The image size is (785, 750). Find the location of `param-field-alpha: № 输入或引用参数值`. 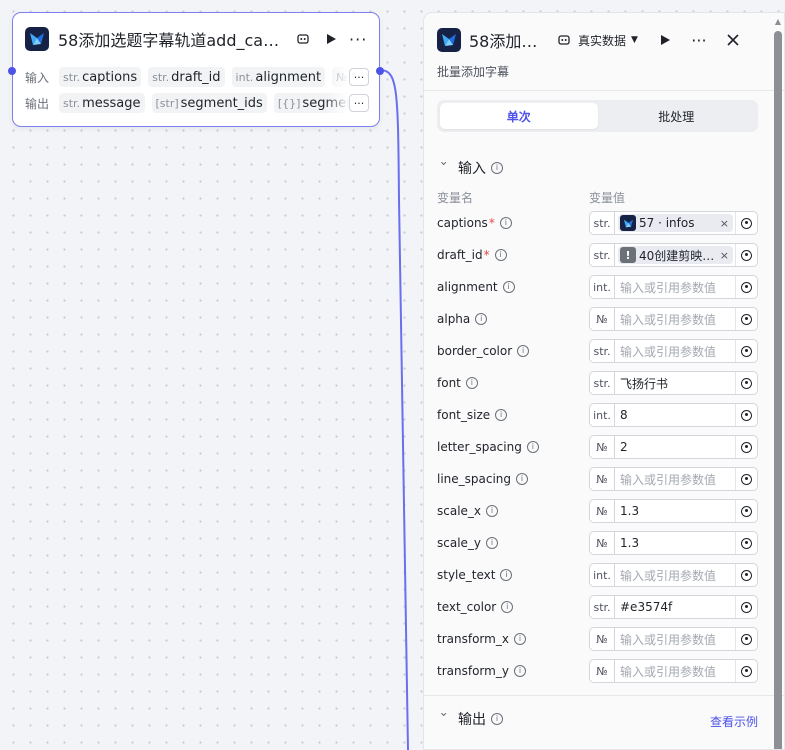

param-field-alpha: № 输入或引用参数值 is located at coordinates (673, 319).